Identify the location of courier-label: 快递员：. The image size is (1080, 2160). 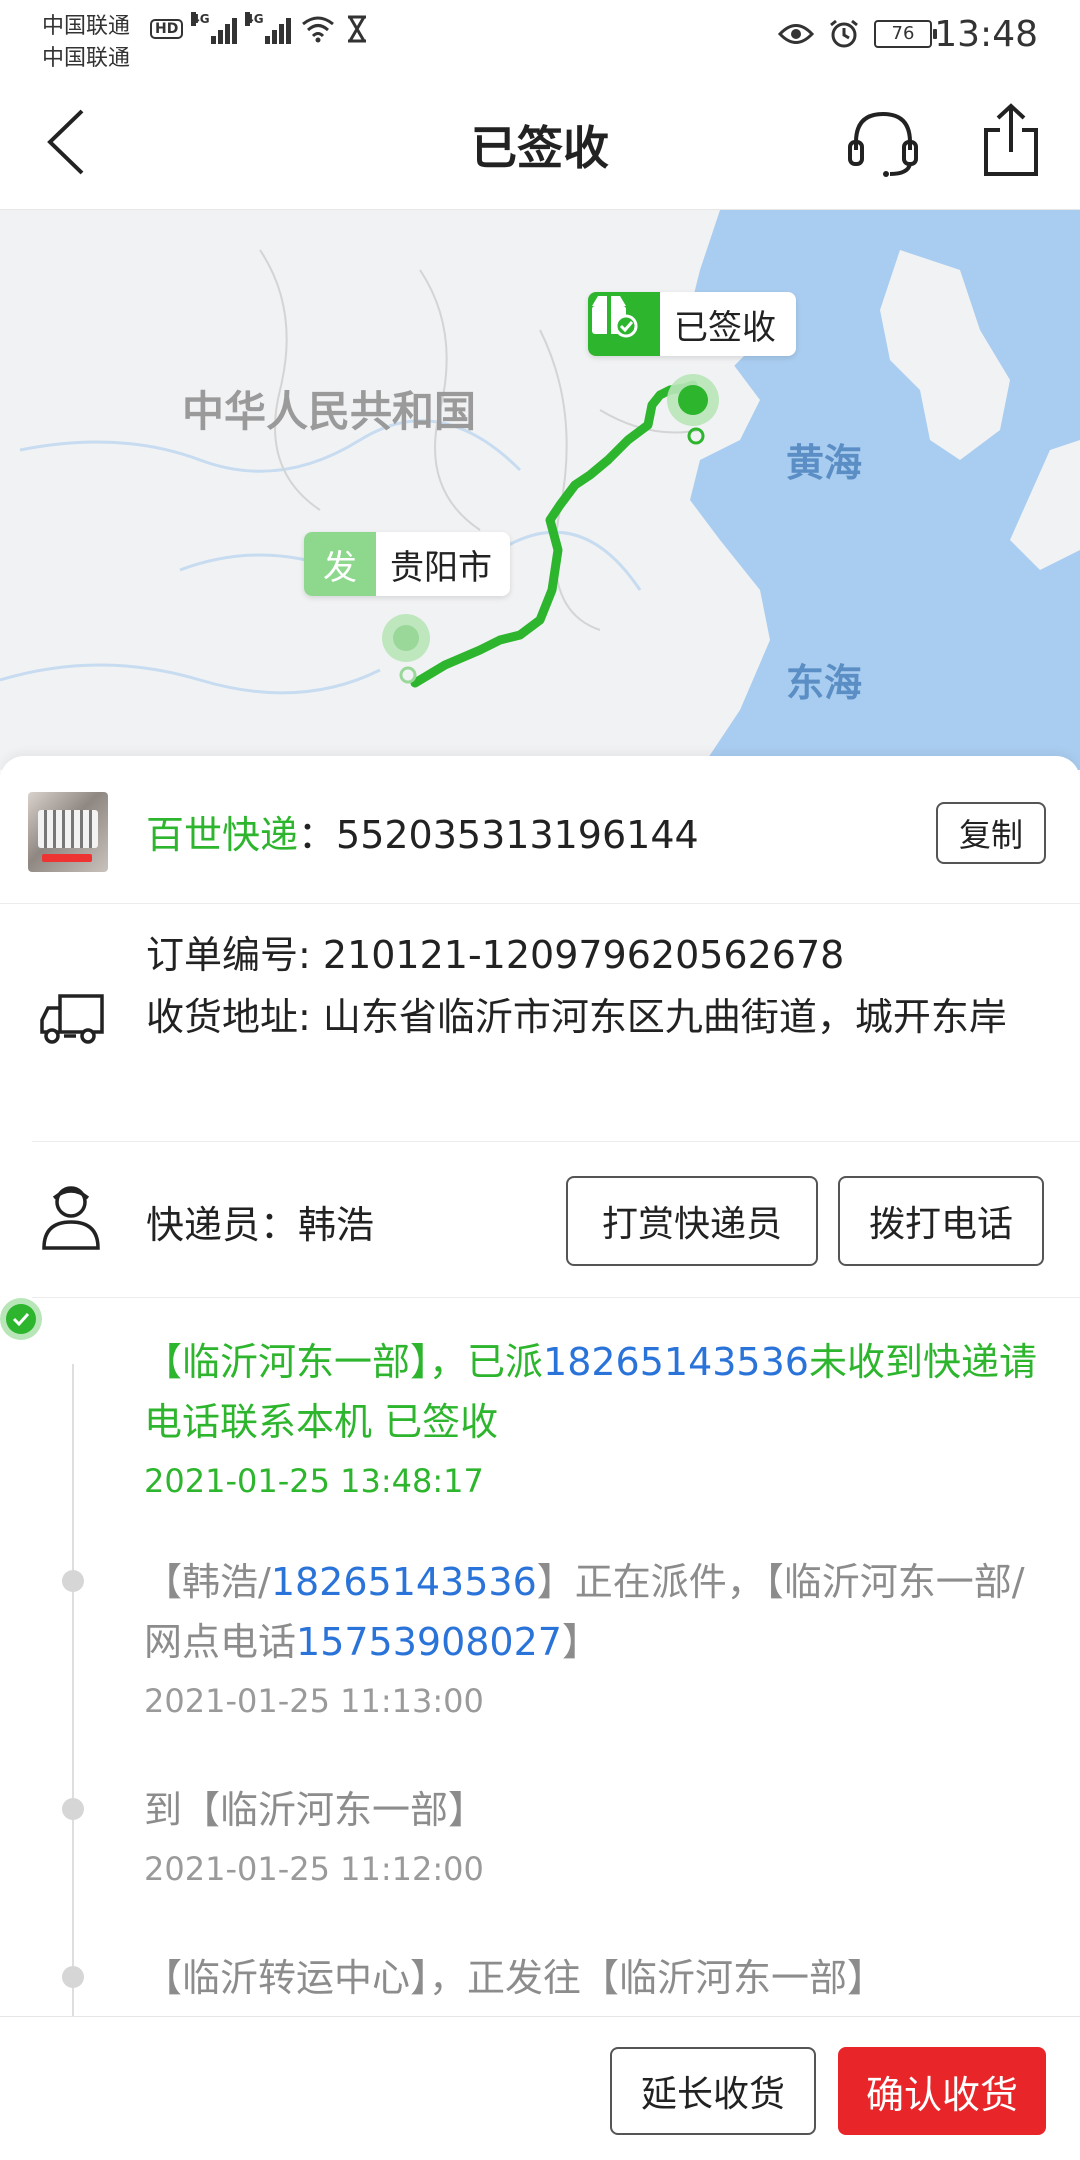
(222, 1225).